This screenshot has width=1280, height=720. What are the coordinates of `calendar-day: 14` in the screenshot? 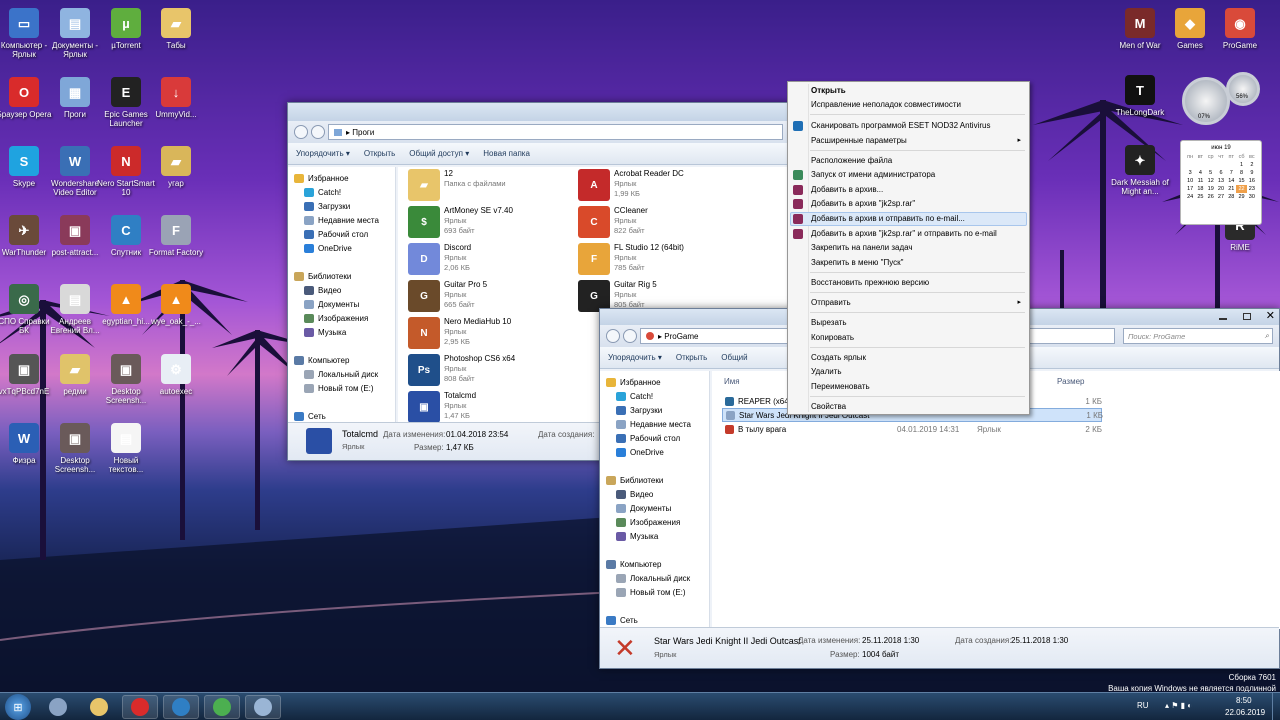 It's located at (1231, 181).